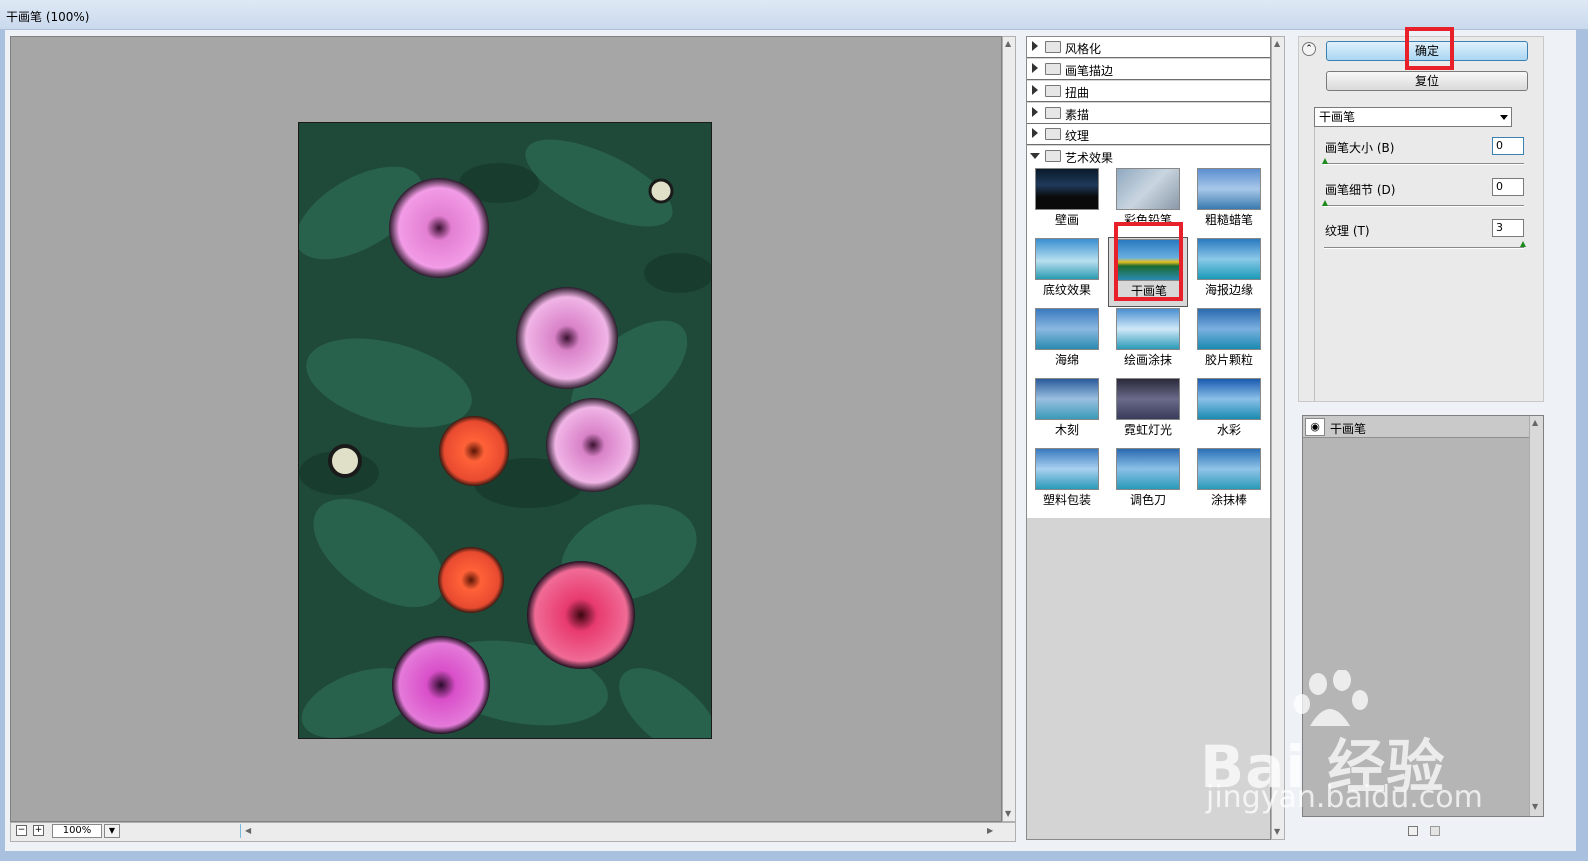 The width and height of the screenshot is (1588, 861). Describe the element at coordinates (1035, 156) in the screenshot. I see `collapse-triangle-icon` at that location.